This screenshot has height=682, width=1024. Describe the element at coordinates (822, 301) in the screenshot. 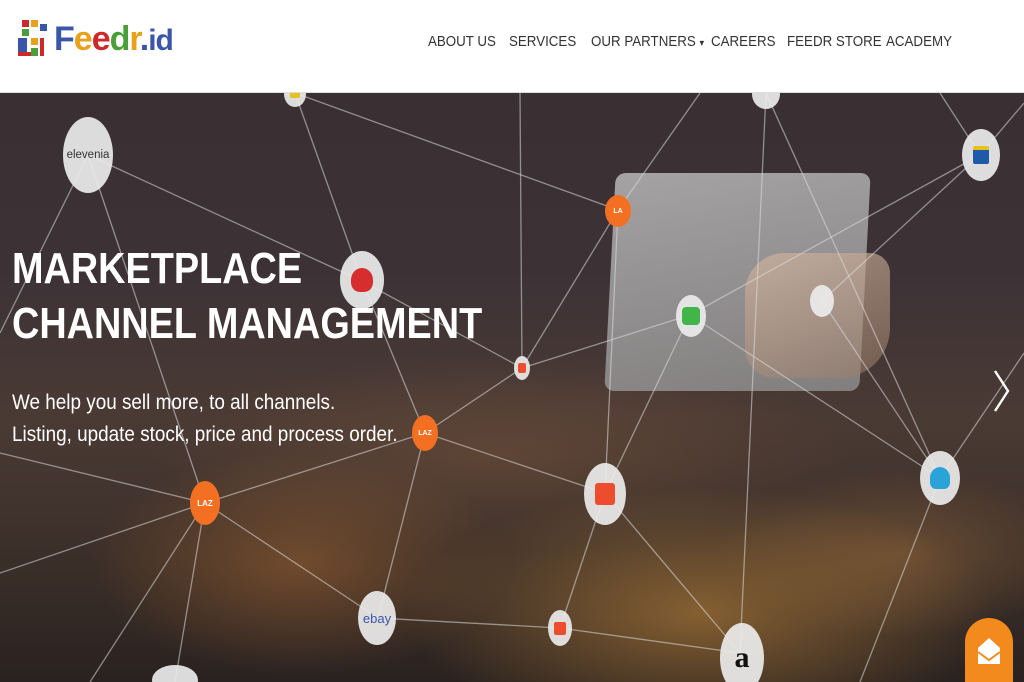

I see `partner-node-hand` at that location.